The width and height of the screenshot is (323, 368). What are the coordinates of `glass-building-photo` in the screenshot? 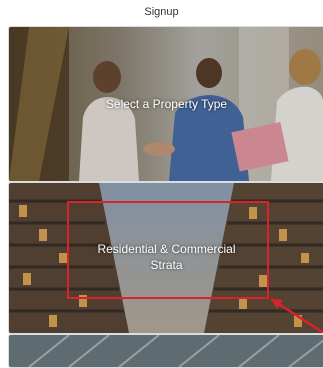 It's located at (166, 351).